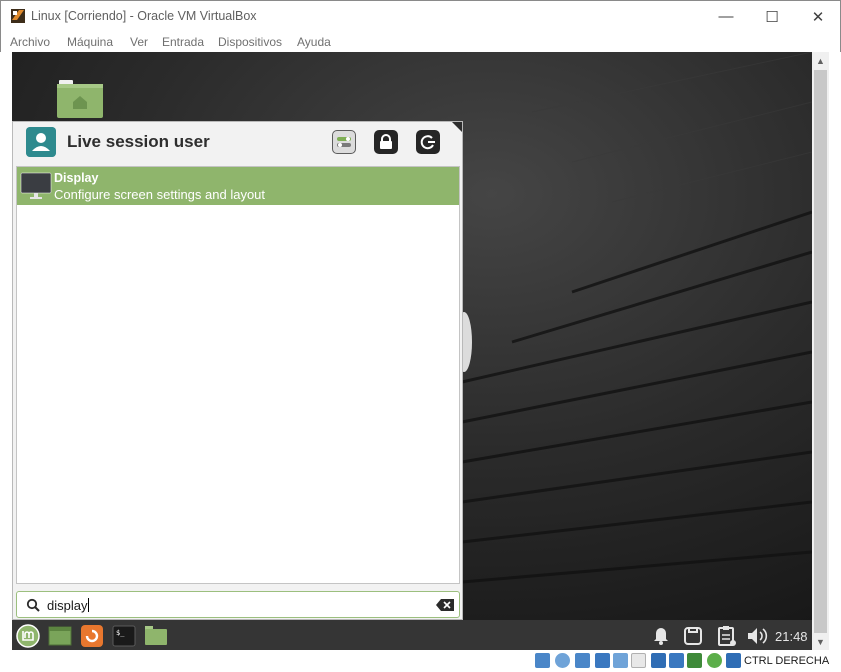 Image resolution: width=841 pixels, height=672 pixels. Describe the element at coordinates (76, 178) in the screenshot. I see `result-title: Display` at that location.